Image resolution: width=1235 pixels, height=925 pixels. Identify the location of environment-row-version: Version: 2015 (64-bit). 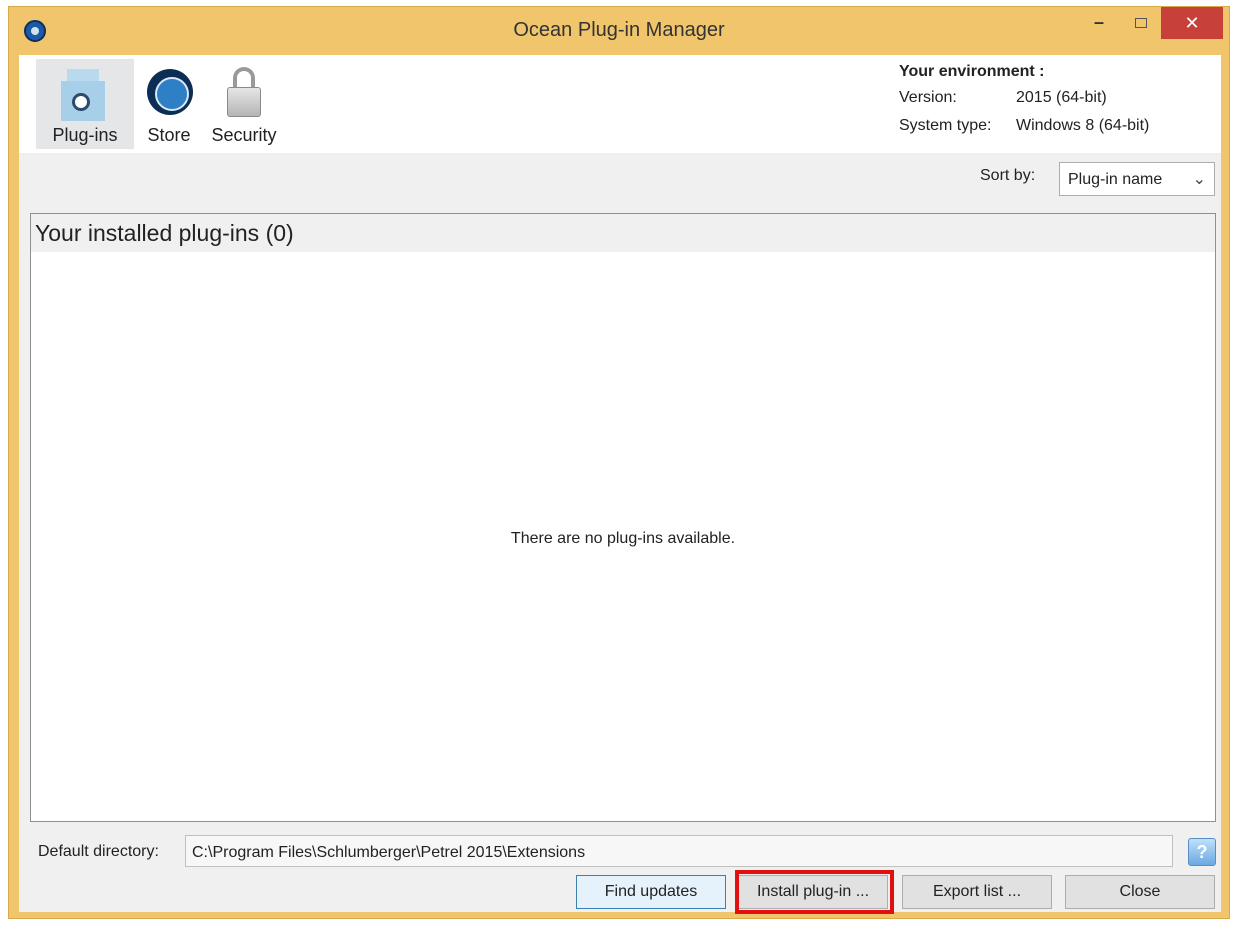
(1054, 103).